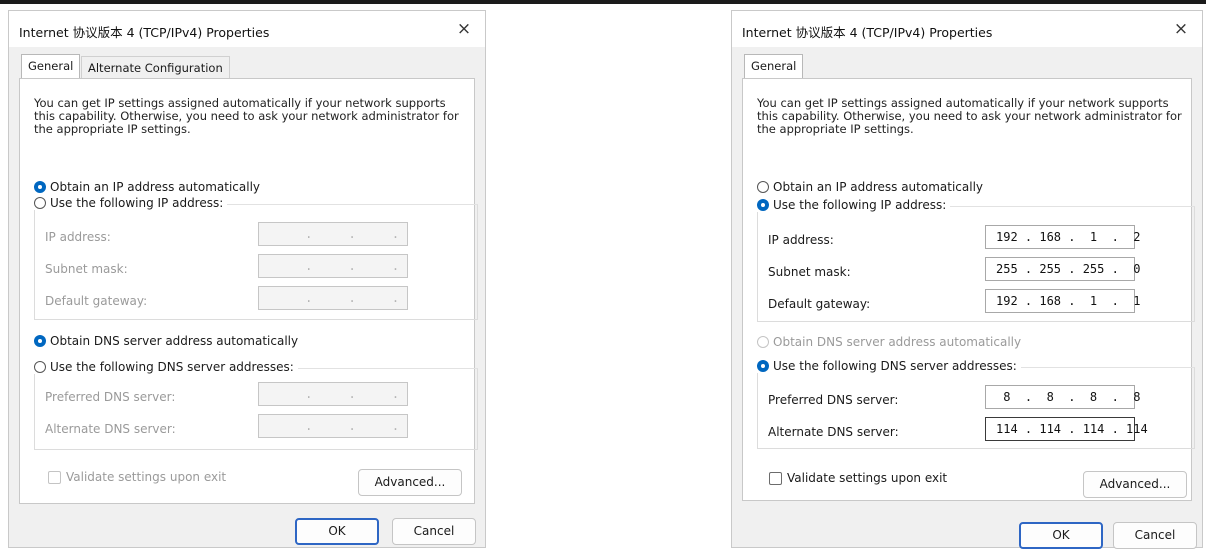  Describe the element at coordinates (1063, 237) in the screenshot. I see `ip-address-input: 192 . 168 . 1 . 2` at that location.